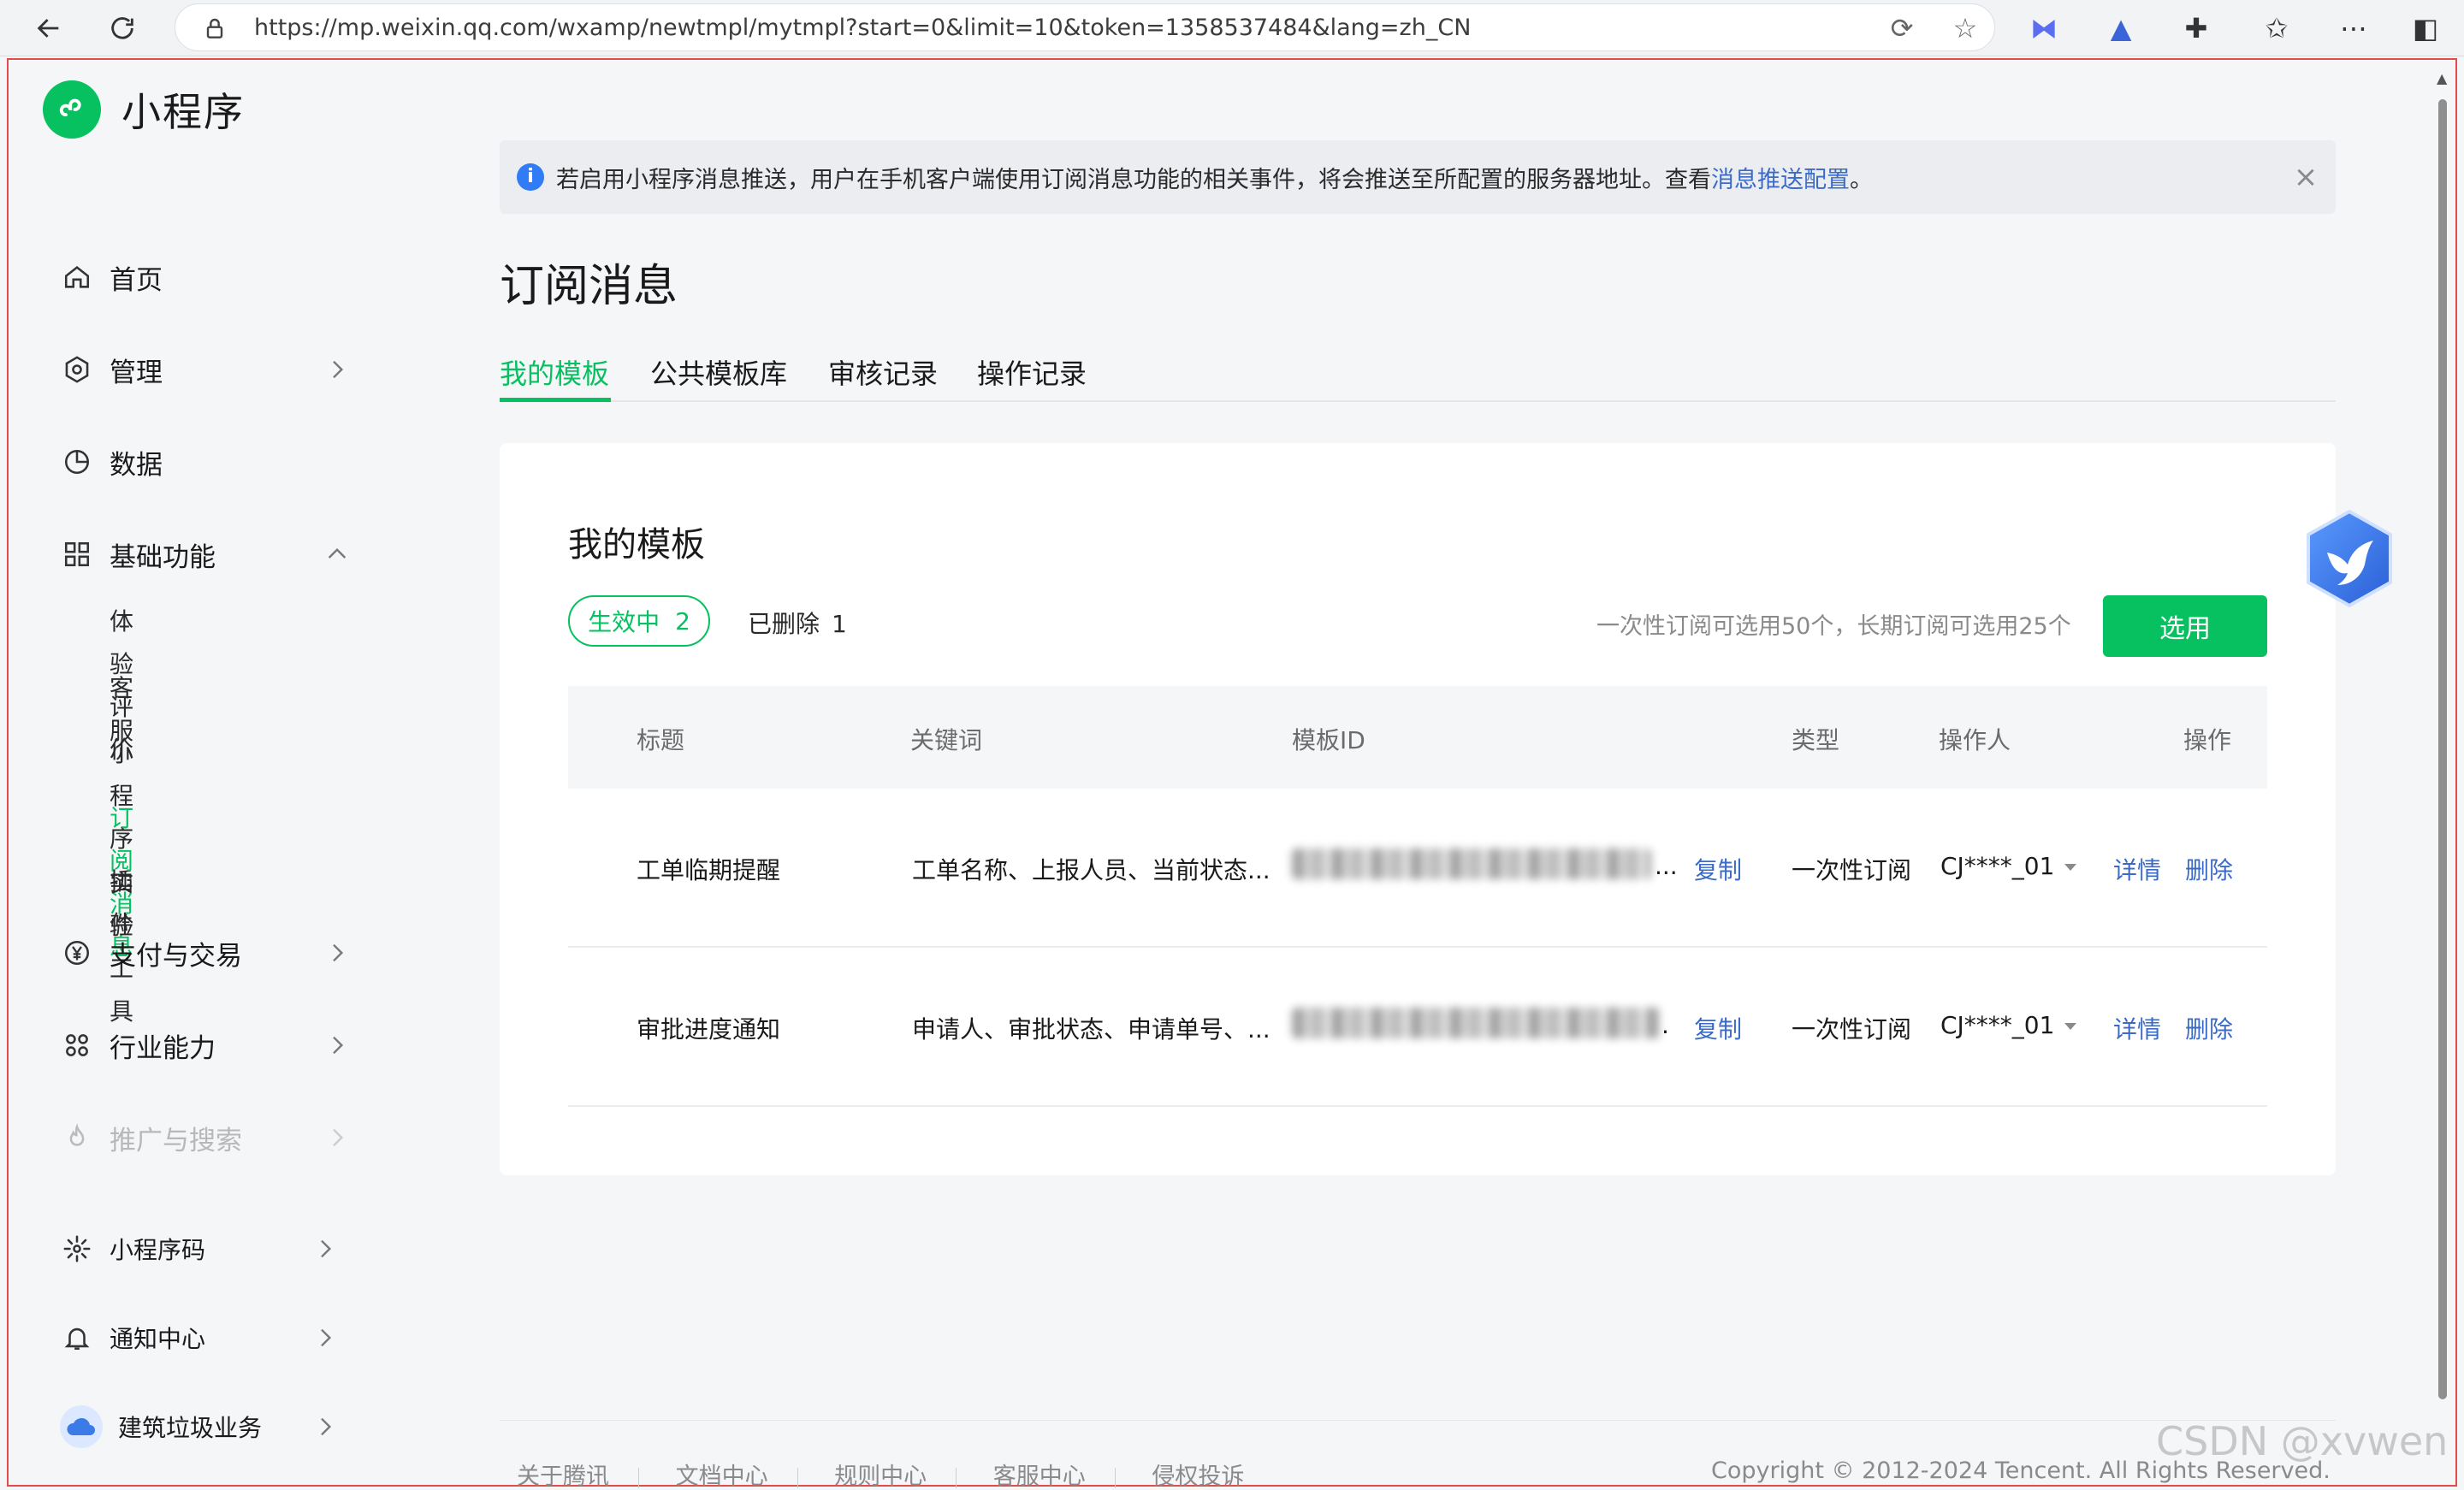  I want to click on sidebar-item-account: 建筑垃圾业务, so click(199, 1426).